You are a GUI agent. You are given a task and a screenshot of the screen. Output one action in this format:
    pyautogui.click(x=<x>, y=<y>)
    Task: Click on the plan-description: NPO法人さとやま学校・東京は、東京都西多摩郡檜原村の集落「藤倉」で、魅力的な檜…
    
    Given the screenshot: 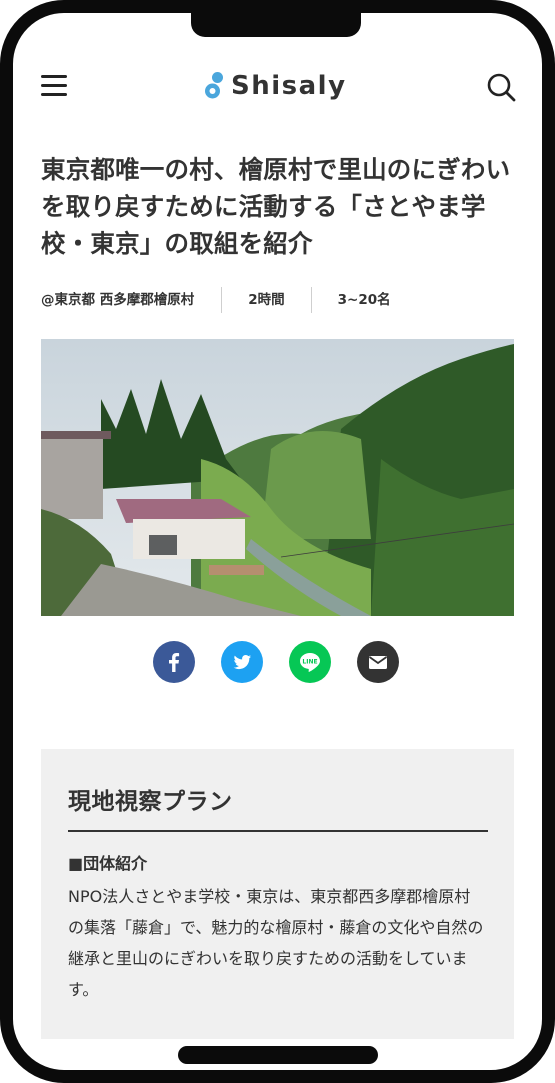 What is the action you would take?
    pyautogui.click(x=276, y=943)
    